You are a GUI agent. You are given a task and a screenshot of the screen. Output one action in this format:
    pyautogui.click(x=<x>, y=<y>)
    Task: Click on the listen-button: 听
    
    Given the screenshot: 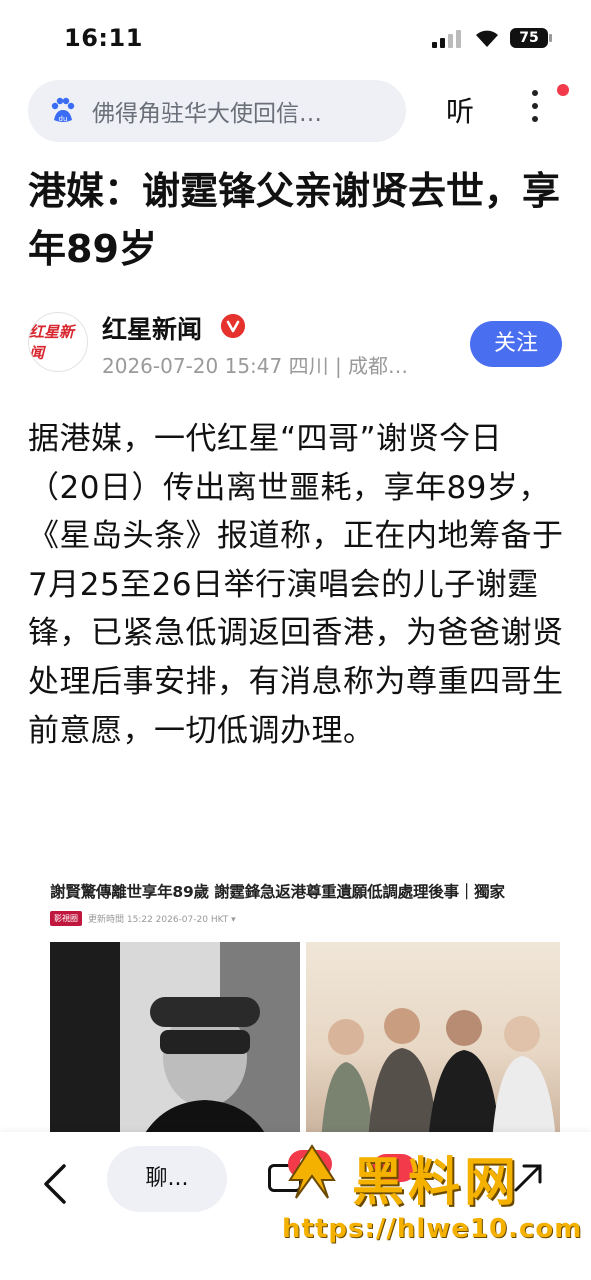 What is the action you would take?
    pyautogui.click(x=460, y=110)
    